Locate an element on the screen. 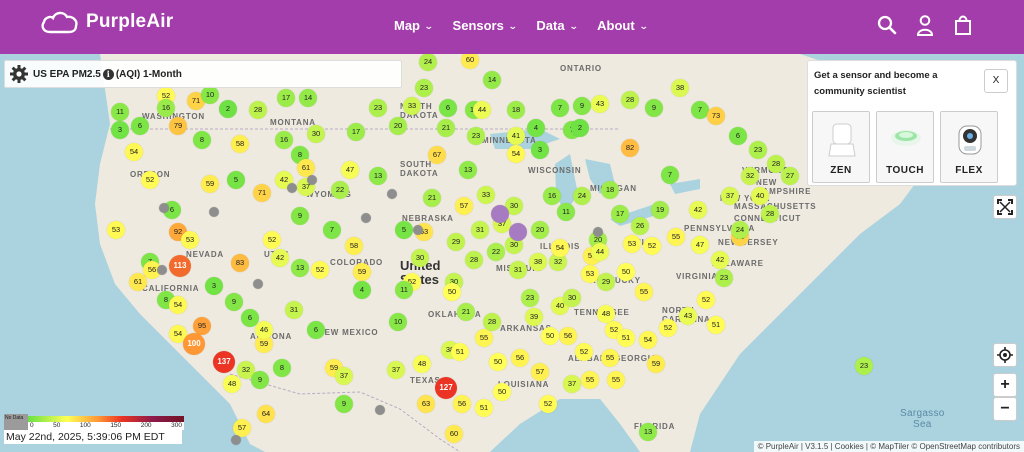 Image resolution: width=1024 pixels, height=452 pixels. cart-icon is located at coordinates (963, 25).